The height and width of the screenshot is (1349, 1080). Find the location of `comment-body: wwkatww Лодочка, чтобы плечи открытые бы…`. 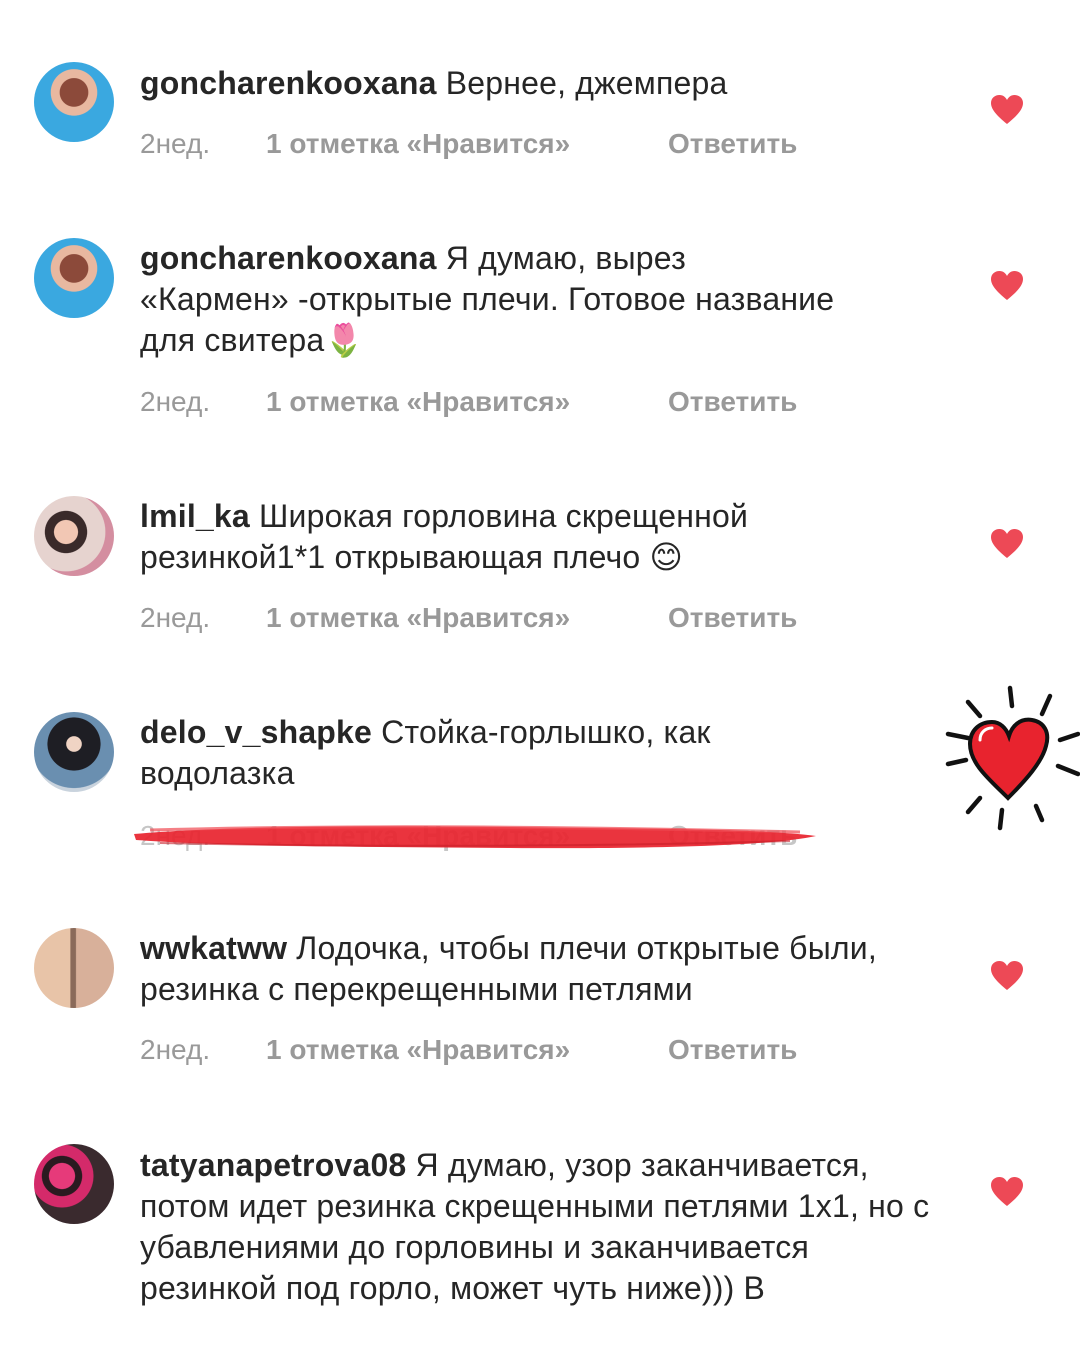

comment-body: wwkatww Лодочка, чтобы плечи открытые бы… is located at coordinates (540, 969).